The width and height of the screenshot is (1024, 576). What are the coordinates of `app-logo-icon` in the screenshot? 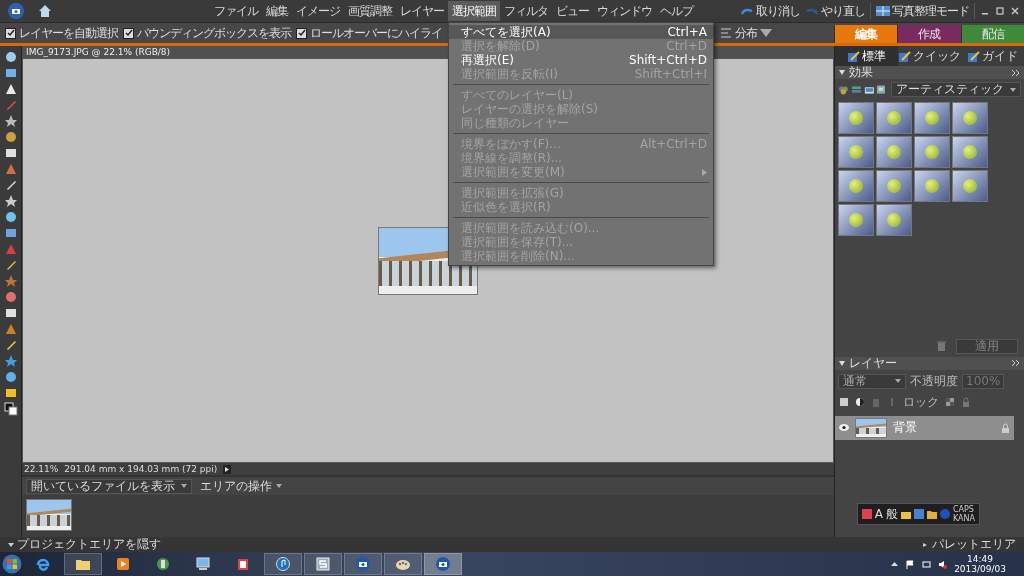 It's located at (16, 11).